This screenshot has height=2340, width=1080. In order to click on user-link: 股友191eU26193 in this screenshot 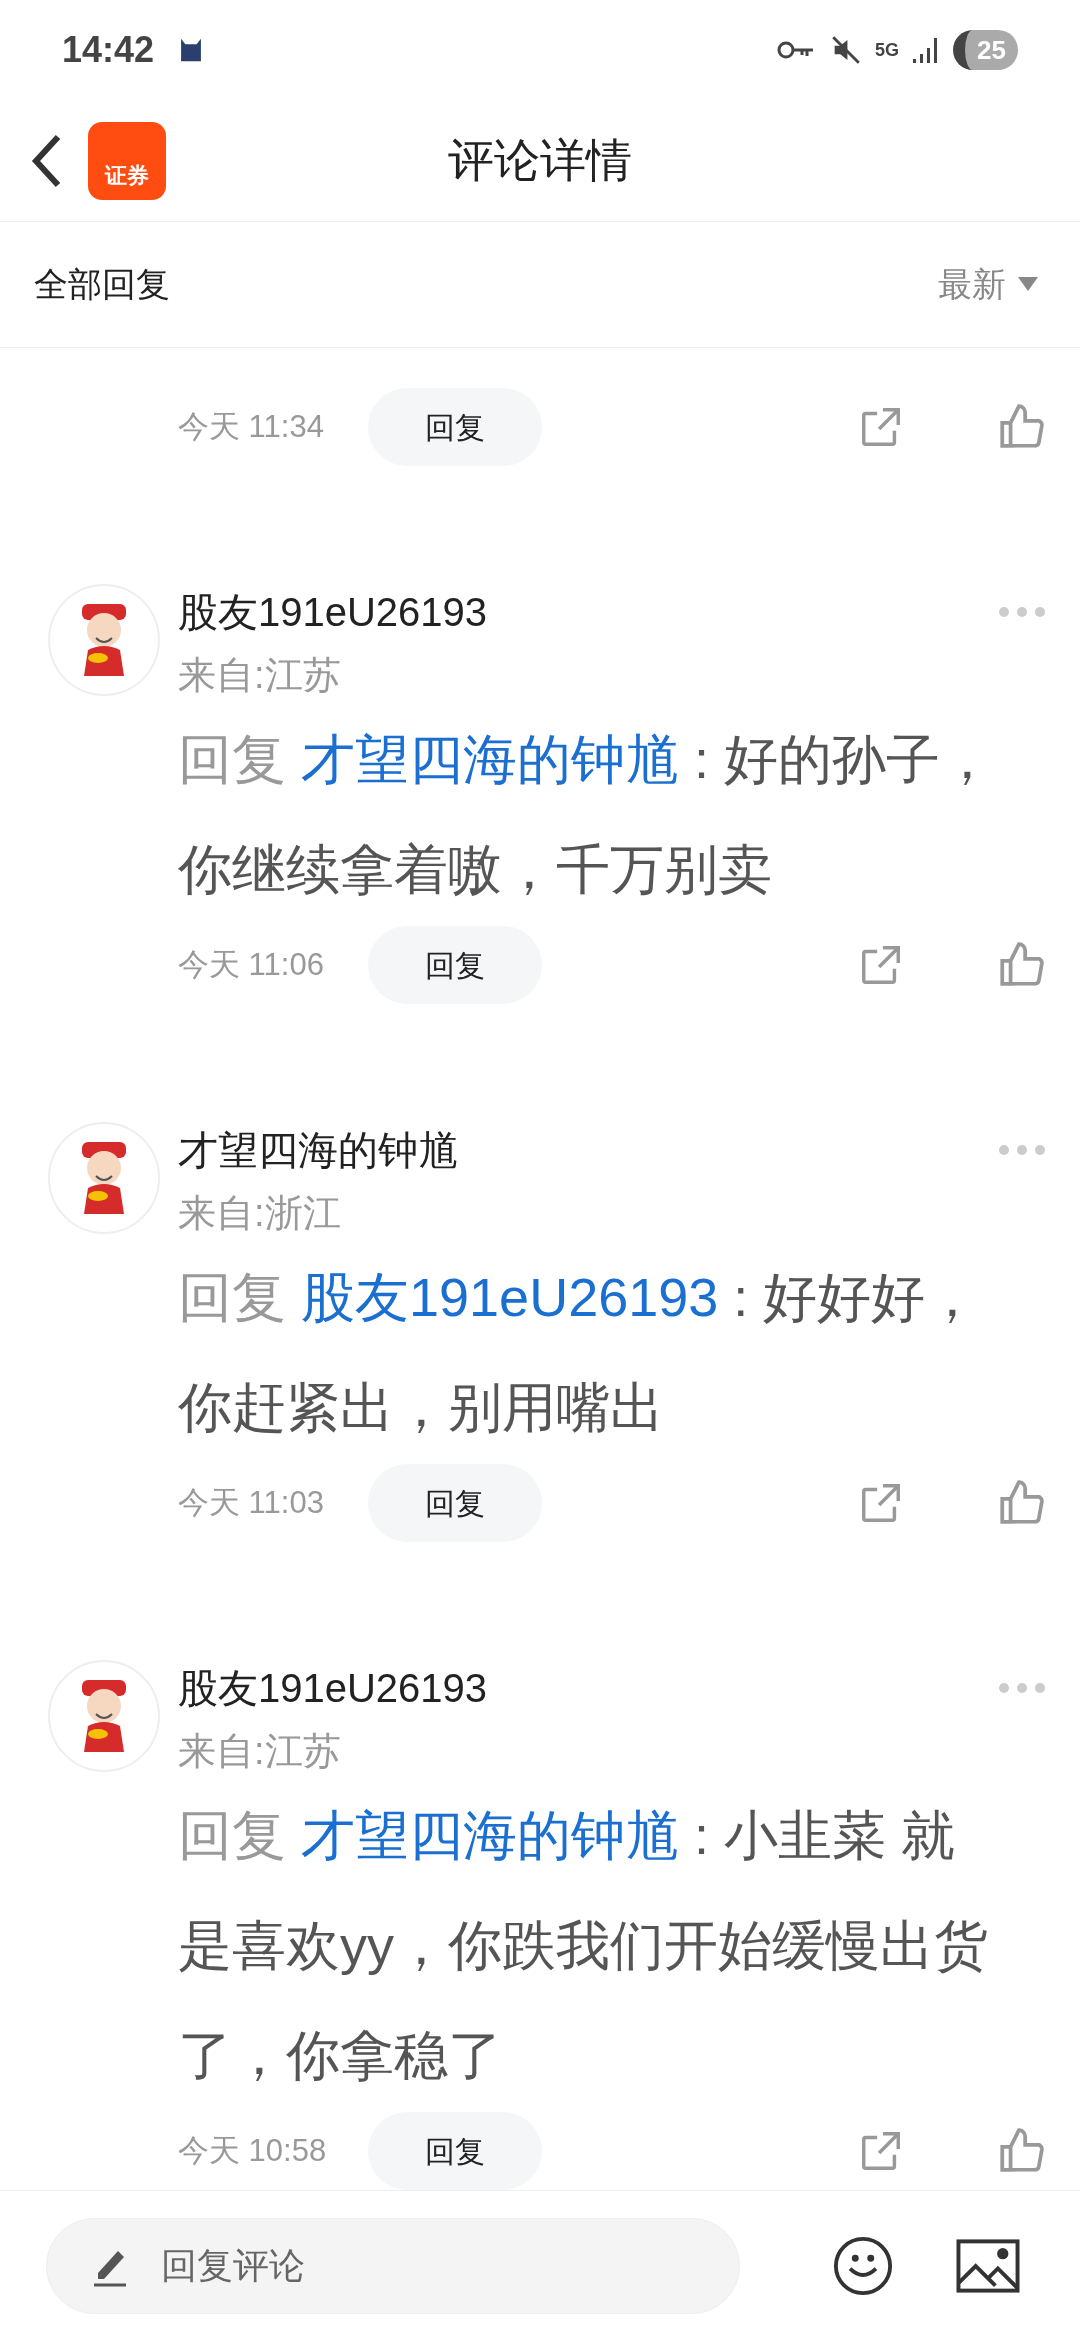, I will do `click(510, 1297)`.